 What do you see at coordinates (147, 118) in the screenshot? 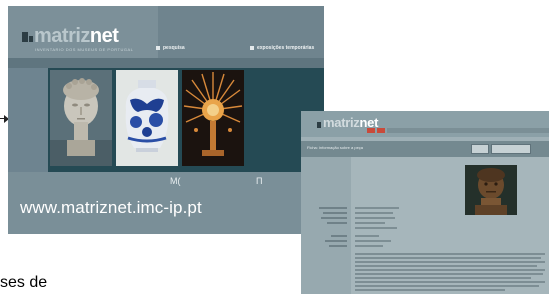
I see `porcelain-vase-image` at bounding box center [147, 118].